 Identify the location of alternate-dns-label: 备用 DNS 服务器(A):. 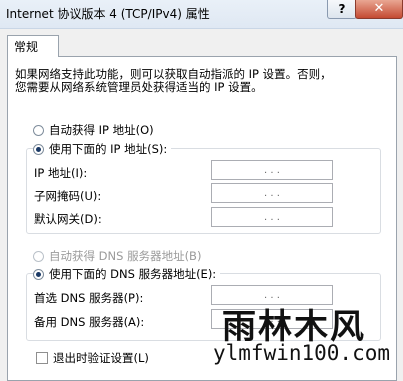
(89, 322).